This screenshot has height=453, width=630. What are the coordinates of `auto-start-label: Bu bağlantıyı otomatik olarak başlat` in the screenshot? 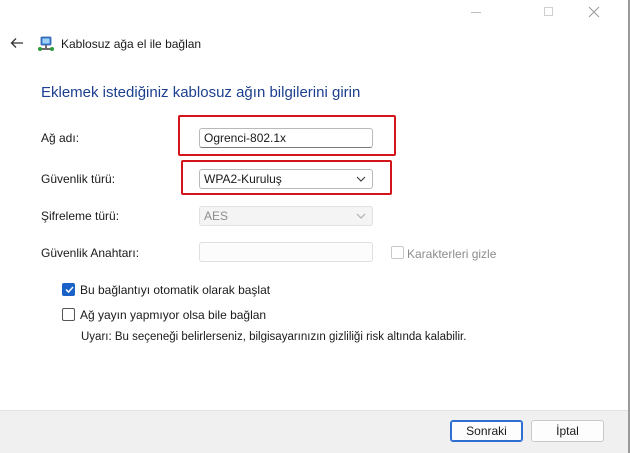 It's located at (175, 290).